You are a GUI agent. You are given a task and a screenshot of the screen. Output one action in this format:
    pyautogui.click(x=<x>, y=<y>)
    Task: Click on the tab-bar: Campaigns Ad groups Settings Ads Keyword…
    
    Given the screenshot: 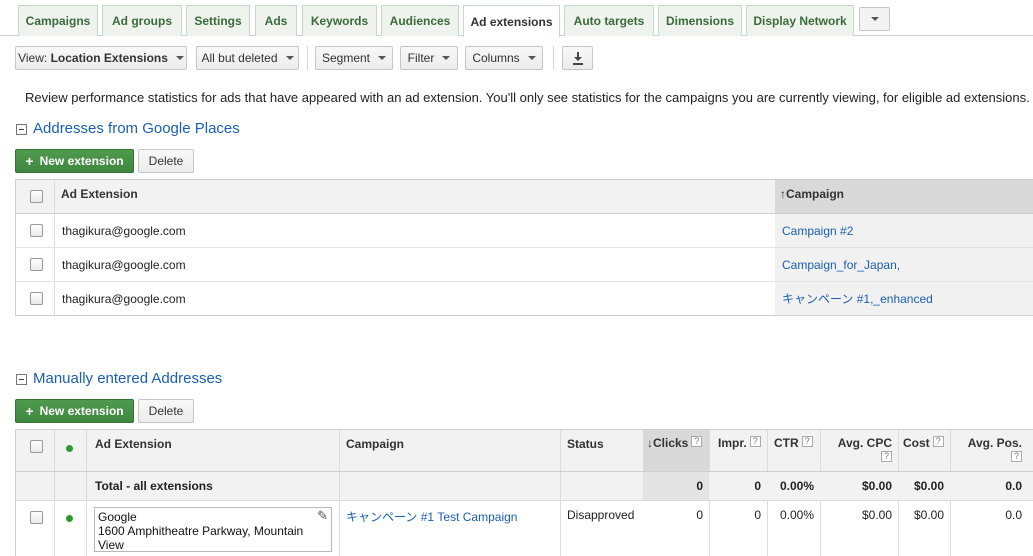 What is the action you would take?
    pyautogui.click(x=516, y=18)
    